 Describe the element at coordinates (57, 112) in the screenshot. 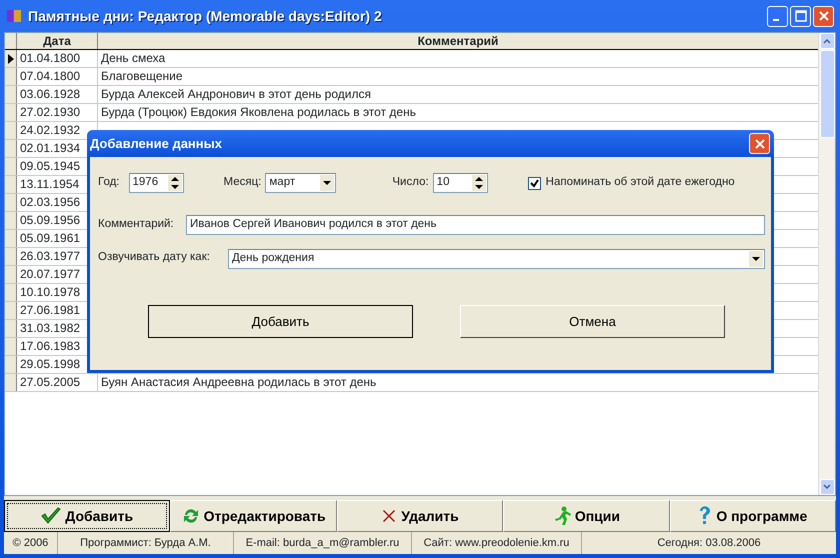

I see `table-cell: 27.02.1930` at that location.